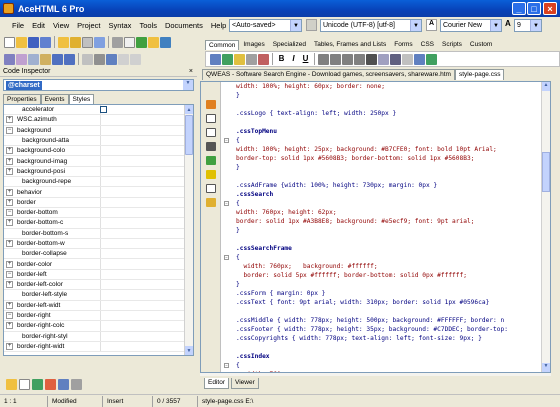 Image resolution: width=560 pixels, height=407 pixels. Describe the element at coordinates (18, 25) in the screenshot. I see `menu-file: File` at that location.